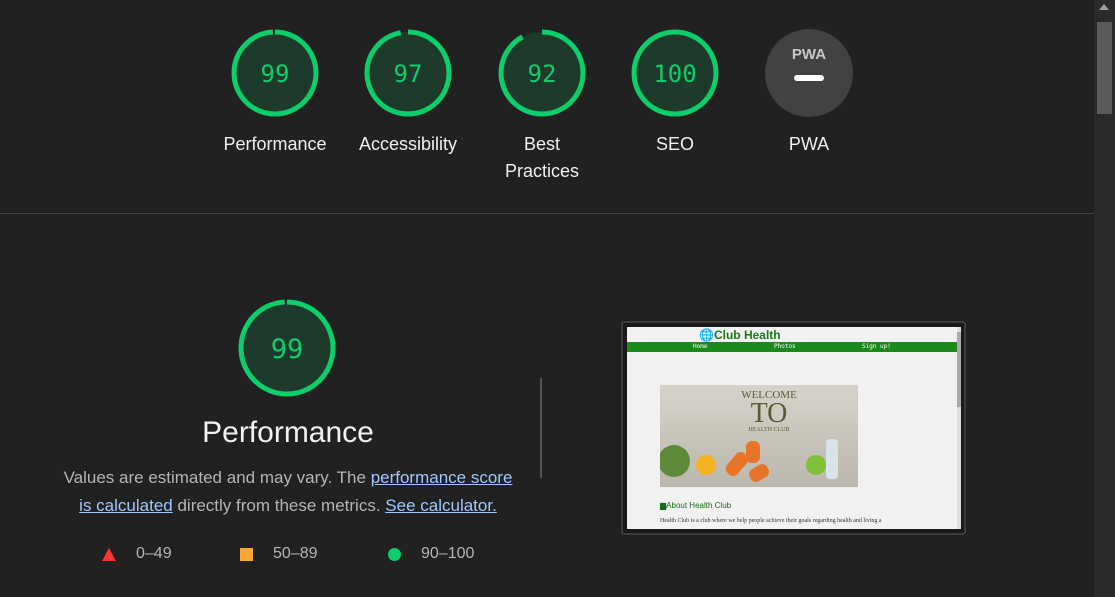 This screenshot has height=597, width=1115. I want to click on hero-image: WELCOME TO HEALTH CLUB, so click(759, 436).